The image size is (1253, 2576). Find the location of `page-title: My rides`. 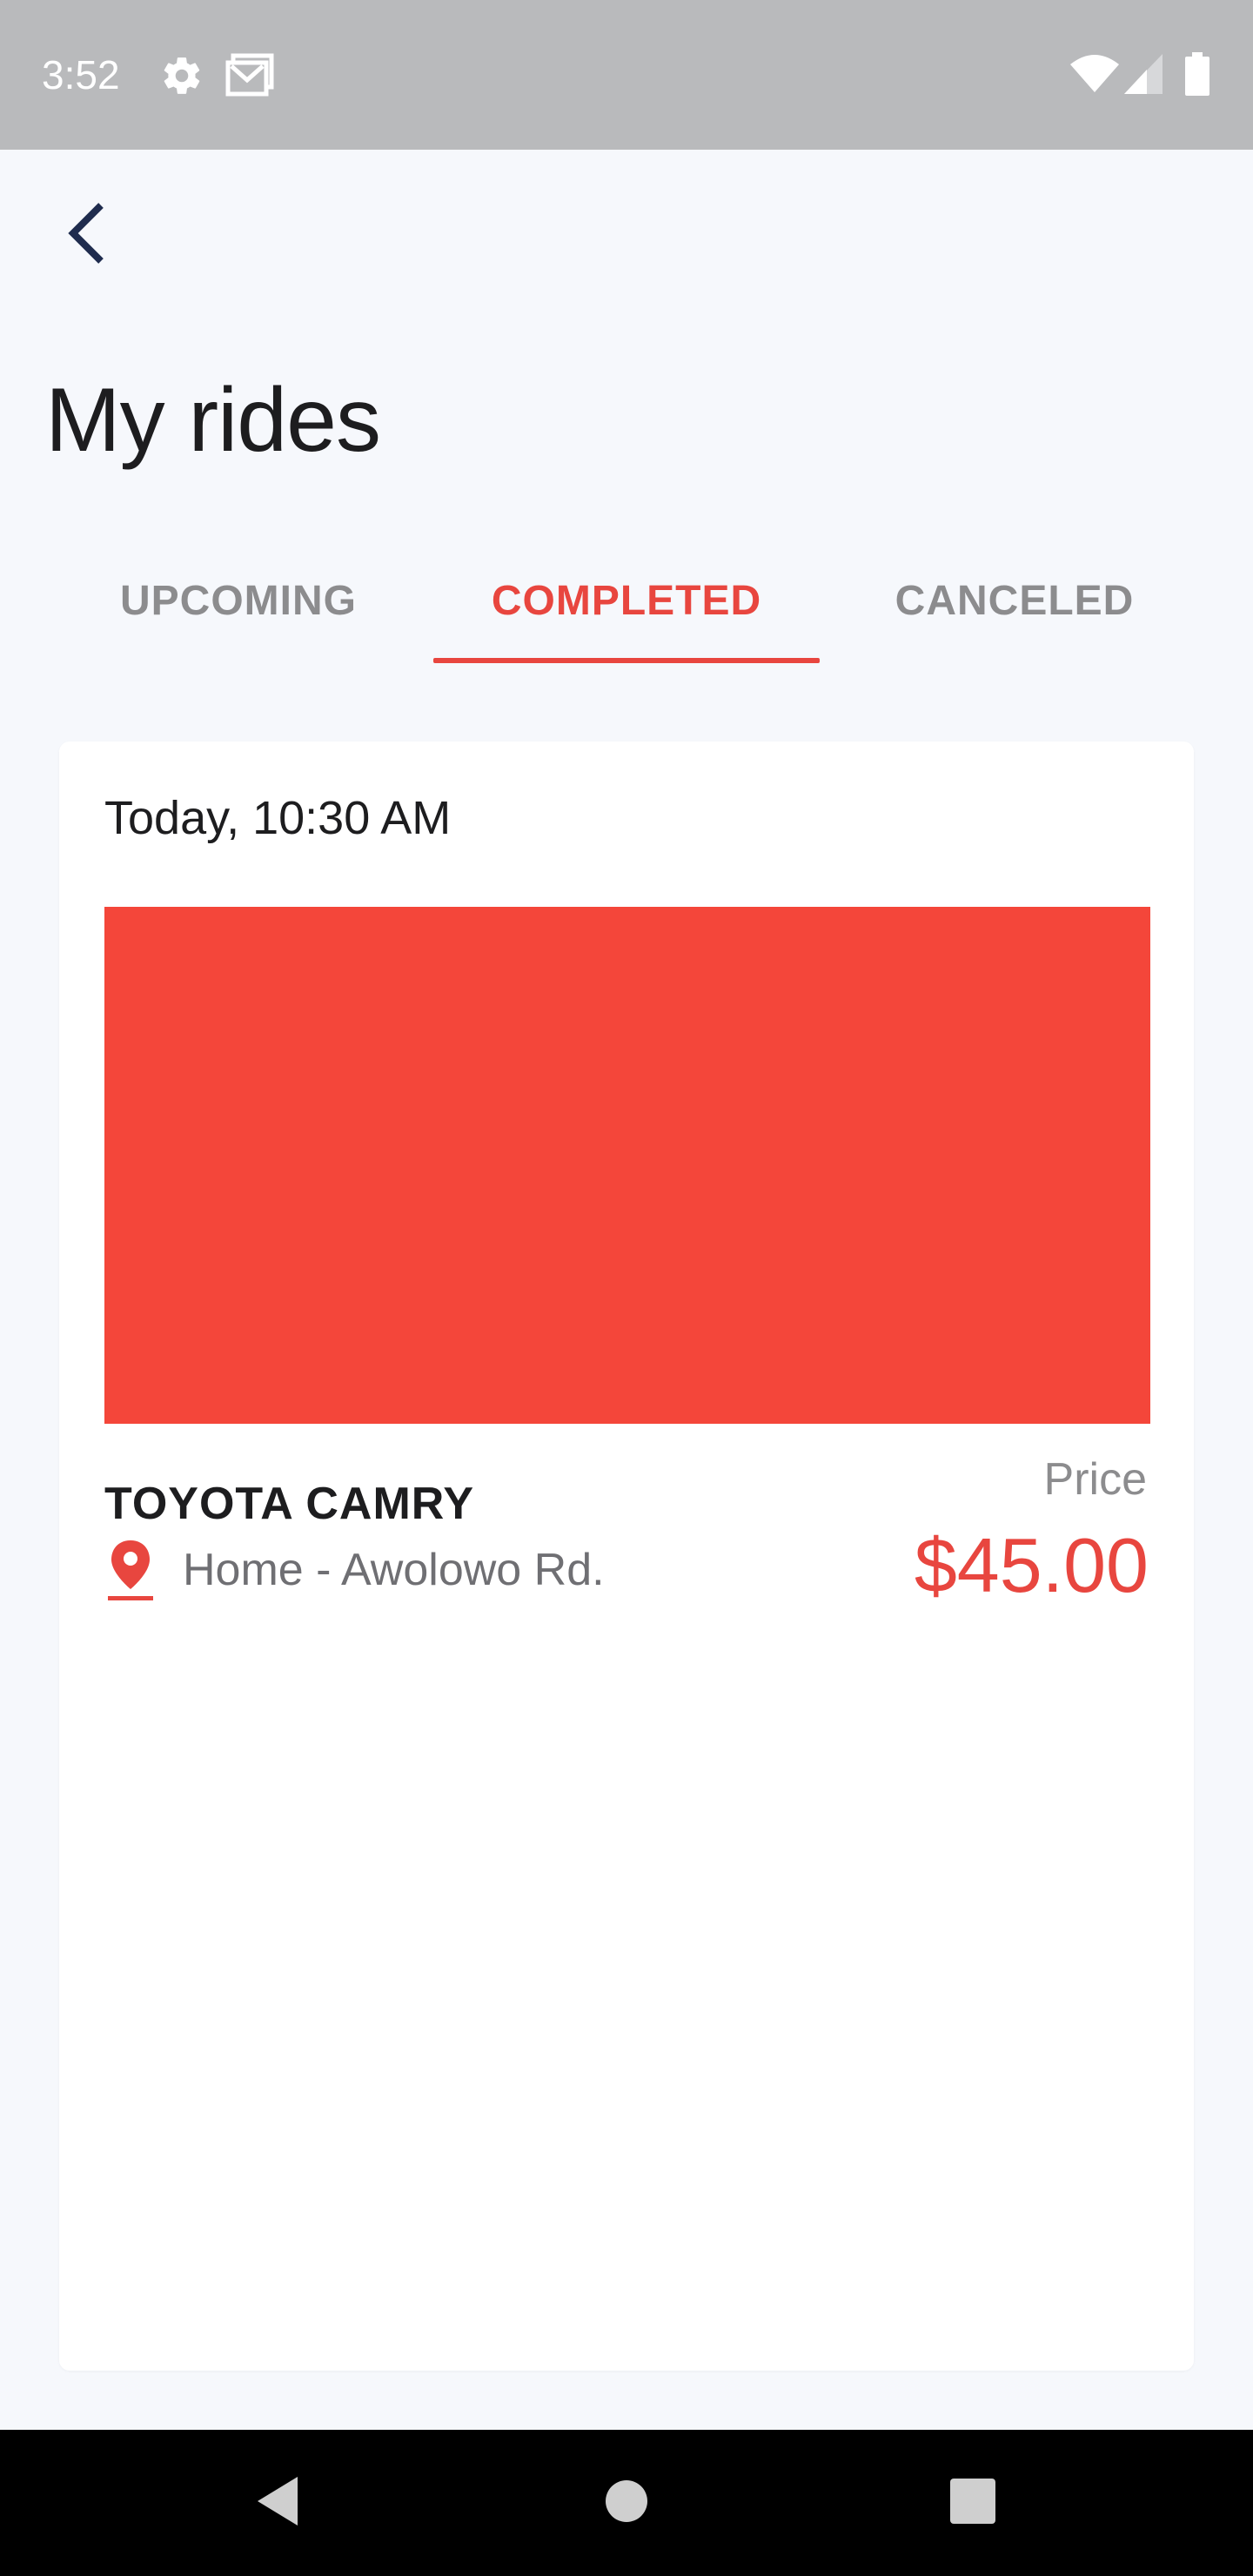

page-title: My rides is located at coordinates (213, 421).